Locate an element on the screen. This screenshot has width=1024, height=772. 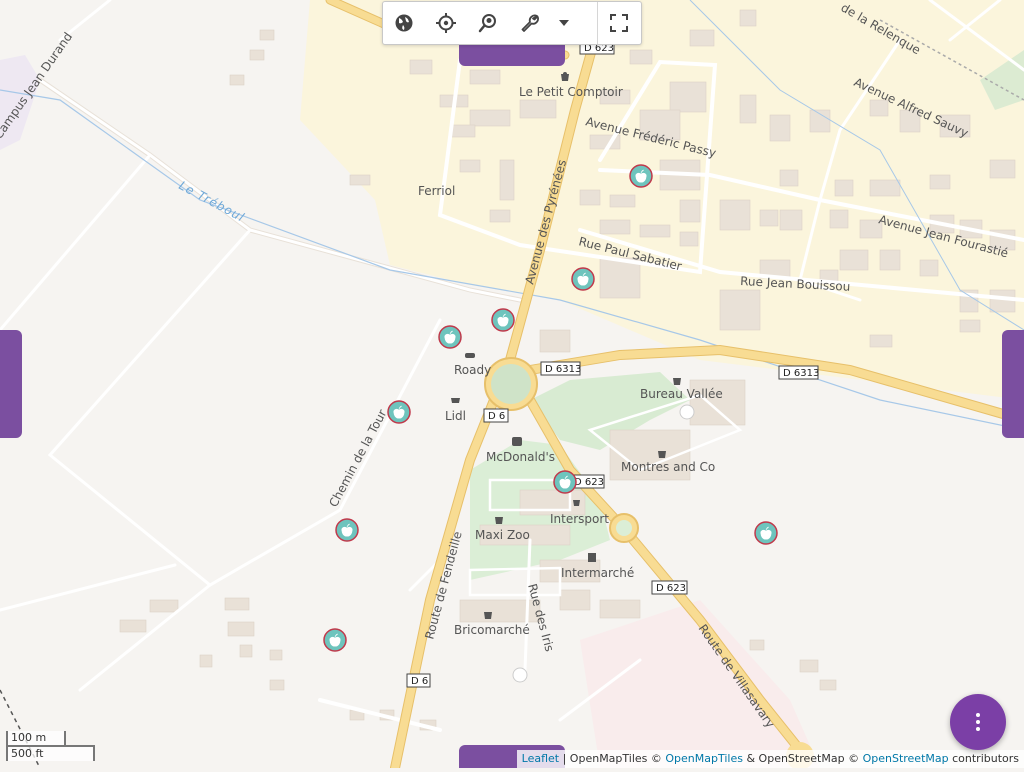
place-label-intersport: Intersport is located at coordinates (579, 519).